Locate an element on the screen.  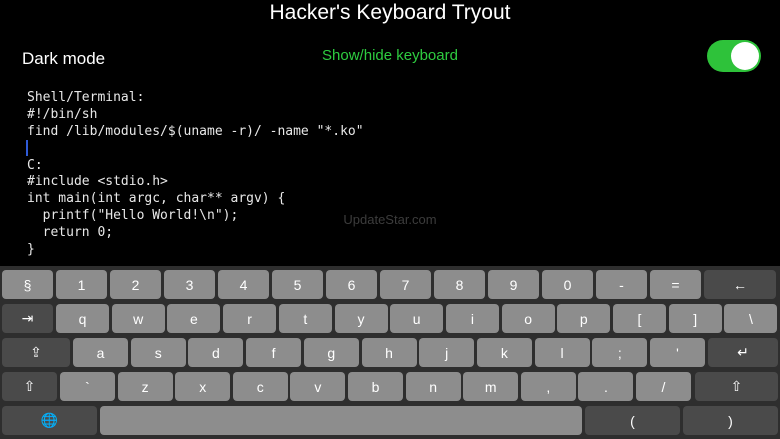
key-141: q is located at coordinates (82, 318).